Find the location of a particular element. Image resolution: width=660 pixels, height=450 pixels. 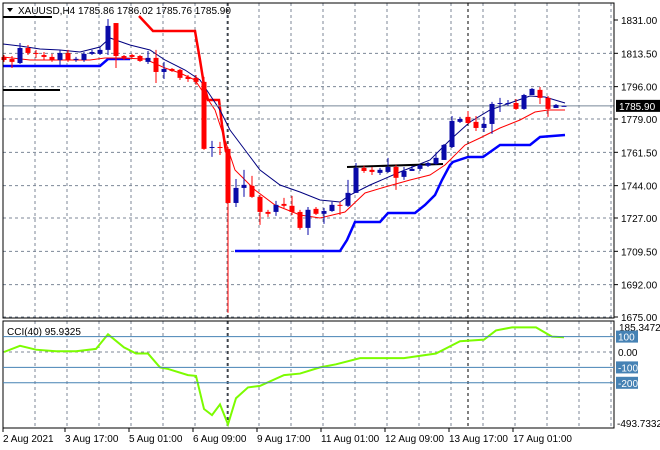

price-tick-label: 1692.00 is located at coordinates (639, 286).